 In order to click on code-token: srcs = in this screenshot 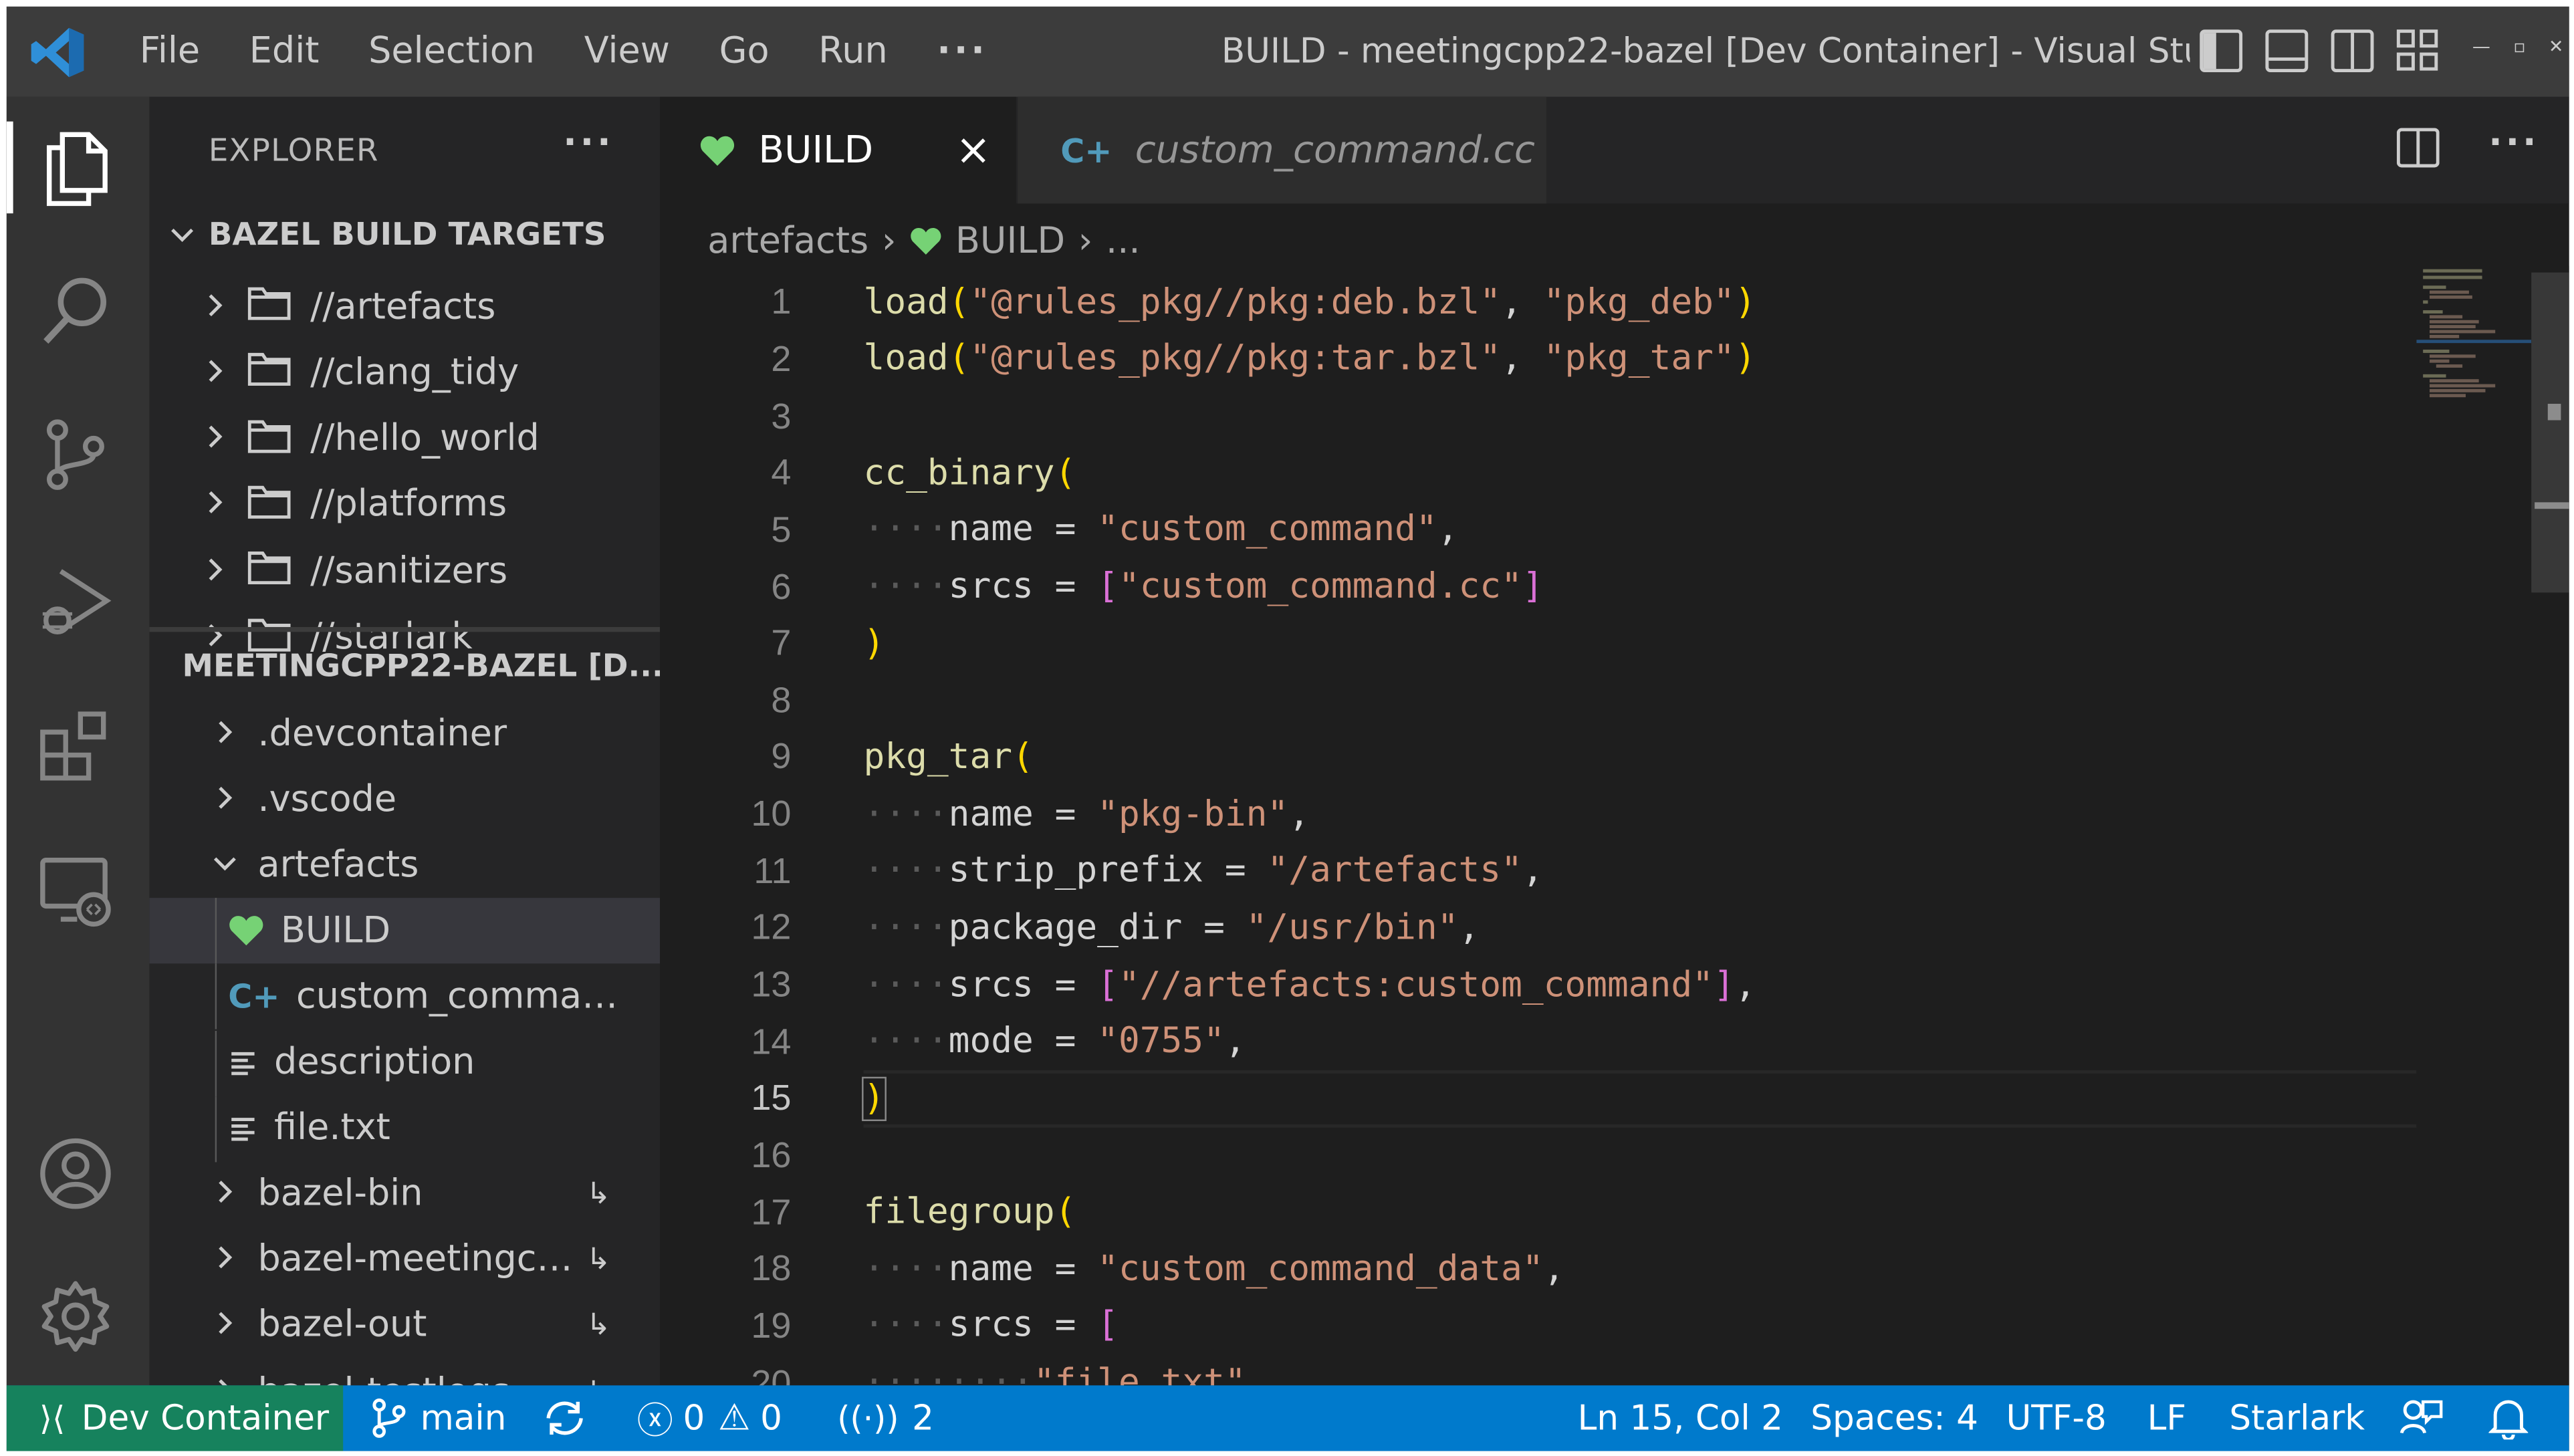, I will do `click(1023, 985)`.